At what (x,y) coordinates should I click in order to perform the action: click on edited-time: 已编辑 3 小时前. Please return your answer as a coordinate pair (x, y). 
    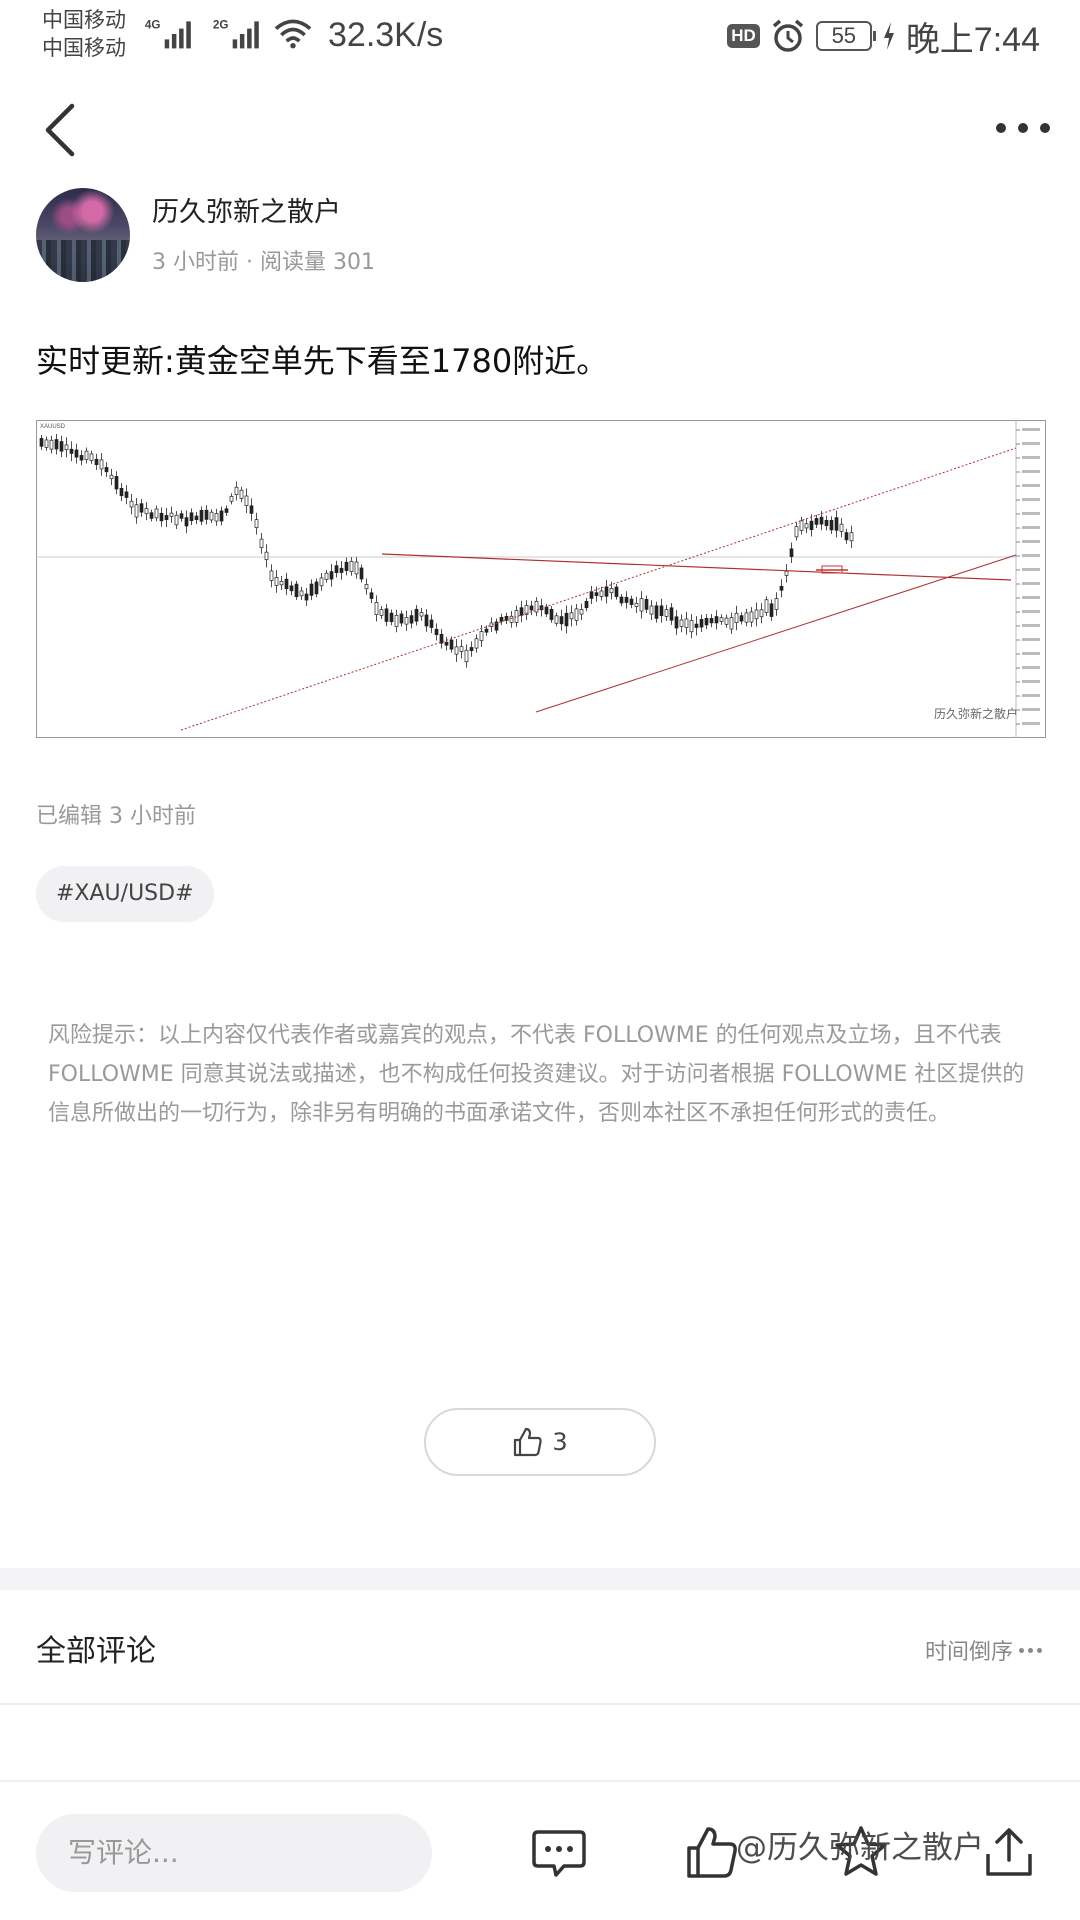
    Looking at the image, I should click on (116, 816).